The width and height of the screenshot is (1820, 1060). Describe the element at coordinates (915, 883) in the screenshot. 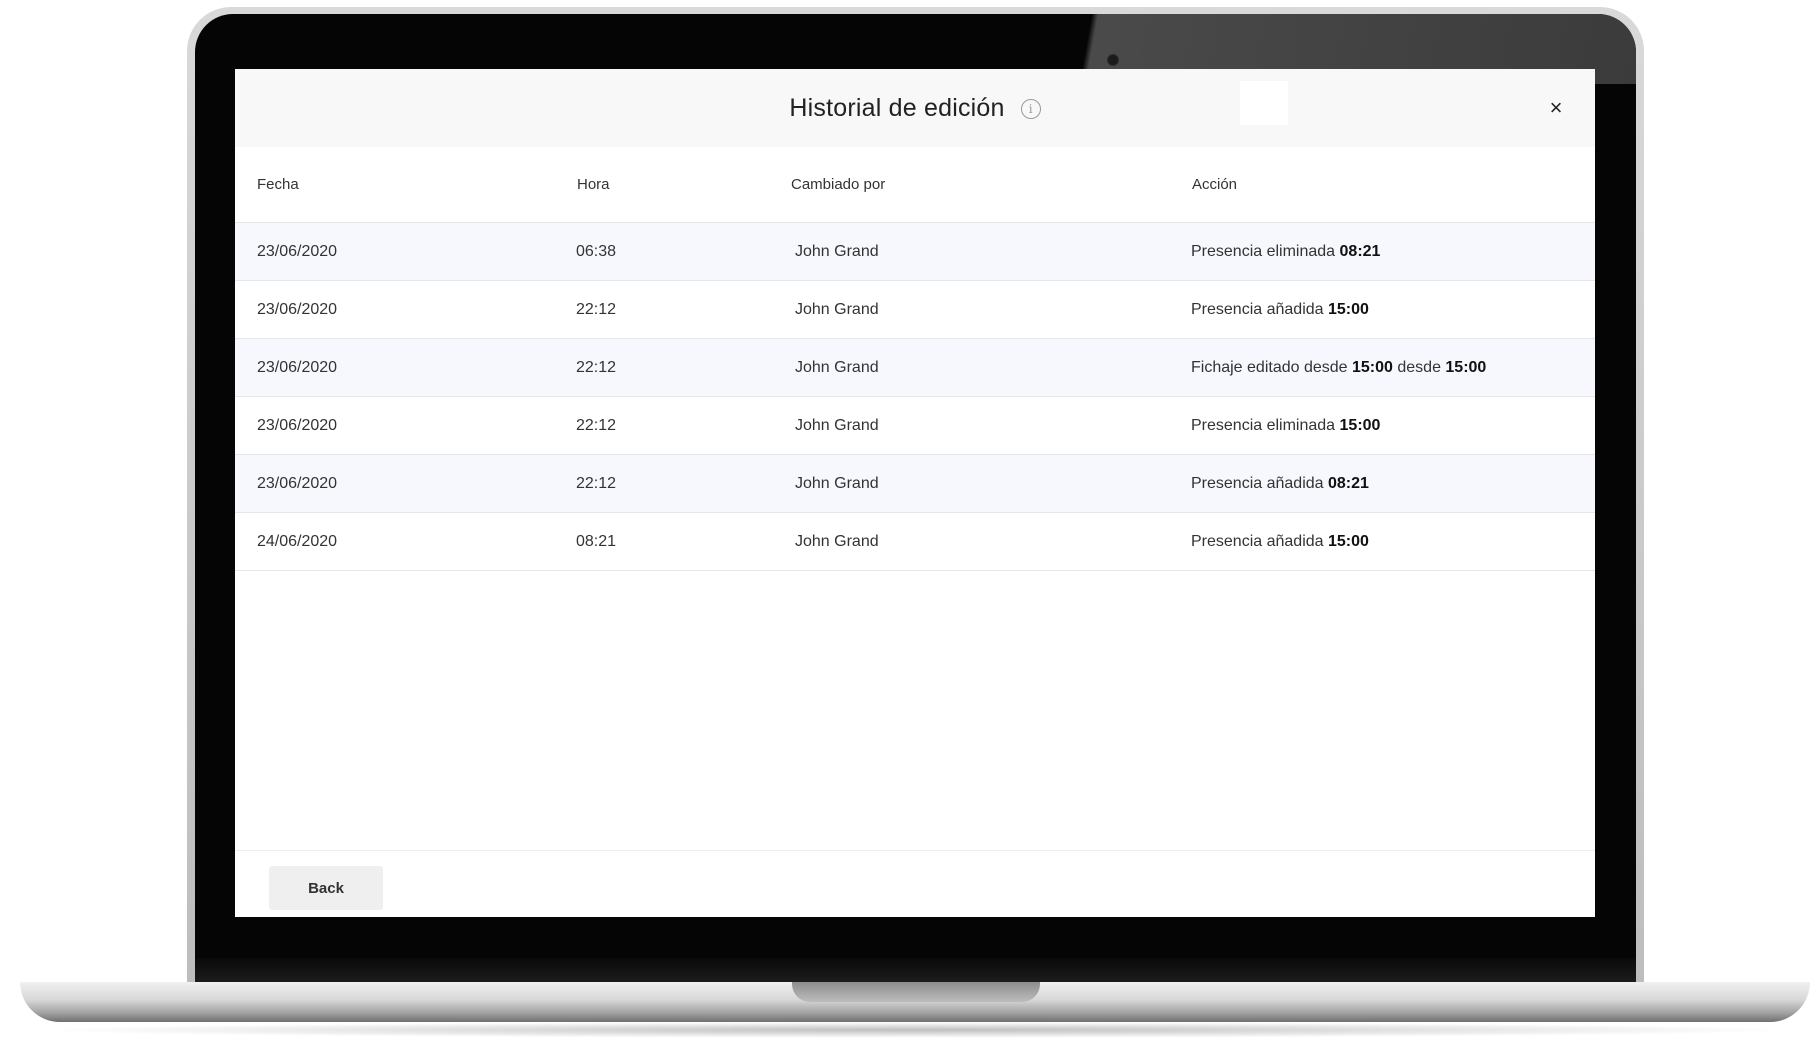

I see `modal-footer: Back` at that location.